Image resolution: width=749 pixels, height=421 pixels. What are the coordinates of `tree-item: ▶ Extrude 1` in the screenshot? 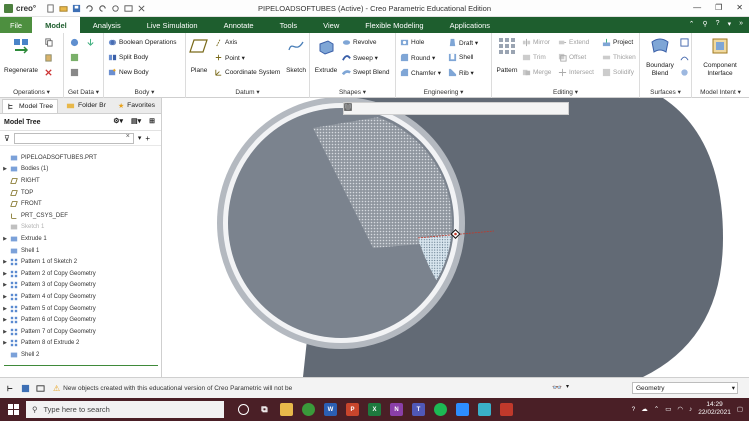 It's located at (80, 239).